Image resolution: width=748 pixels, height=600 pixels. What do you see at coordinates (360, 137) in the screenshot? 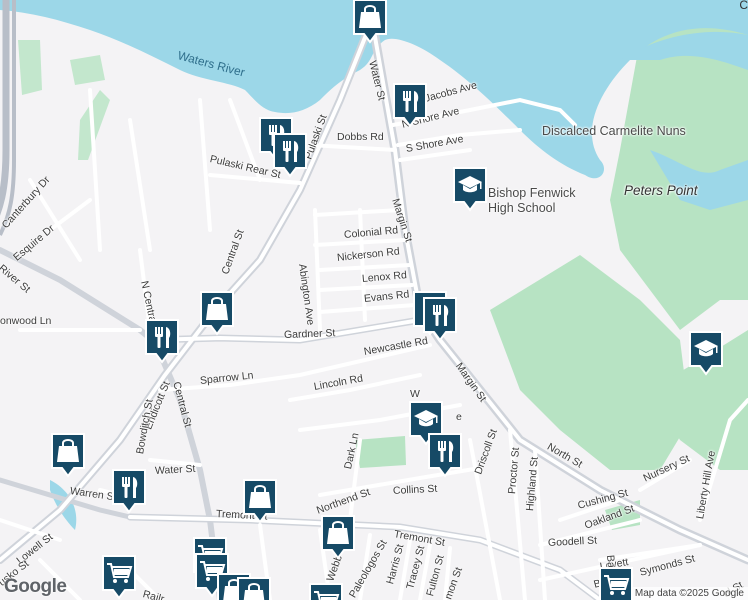
I see `label-dobbs-rd: Dobbs Rd` at bounding box center [360, 137].